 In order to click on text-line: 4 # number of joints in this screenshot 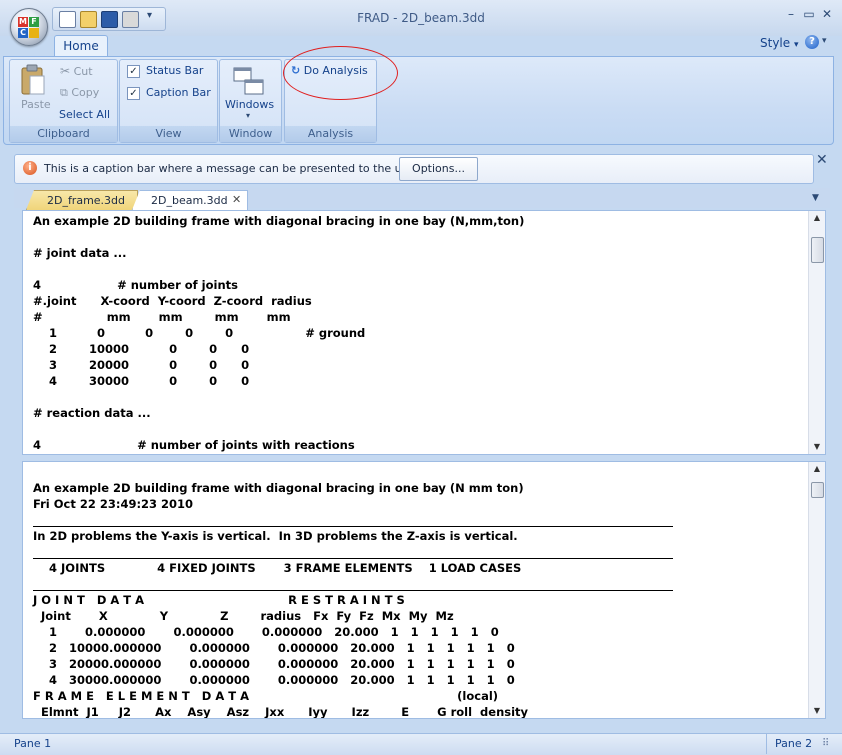, I will do `click(135, 285)`.